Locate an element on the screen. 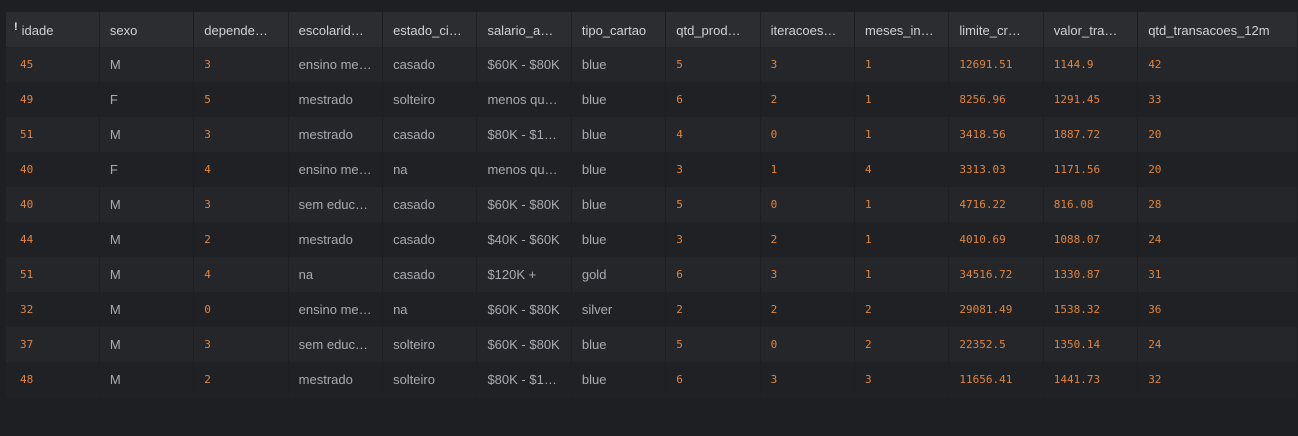 This screenshot has width=1298, height=436. cell-escolaridade: mestrado is located at coordinates (336, 99).